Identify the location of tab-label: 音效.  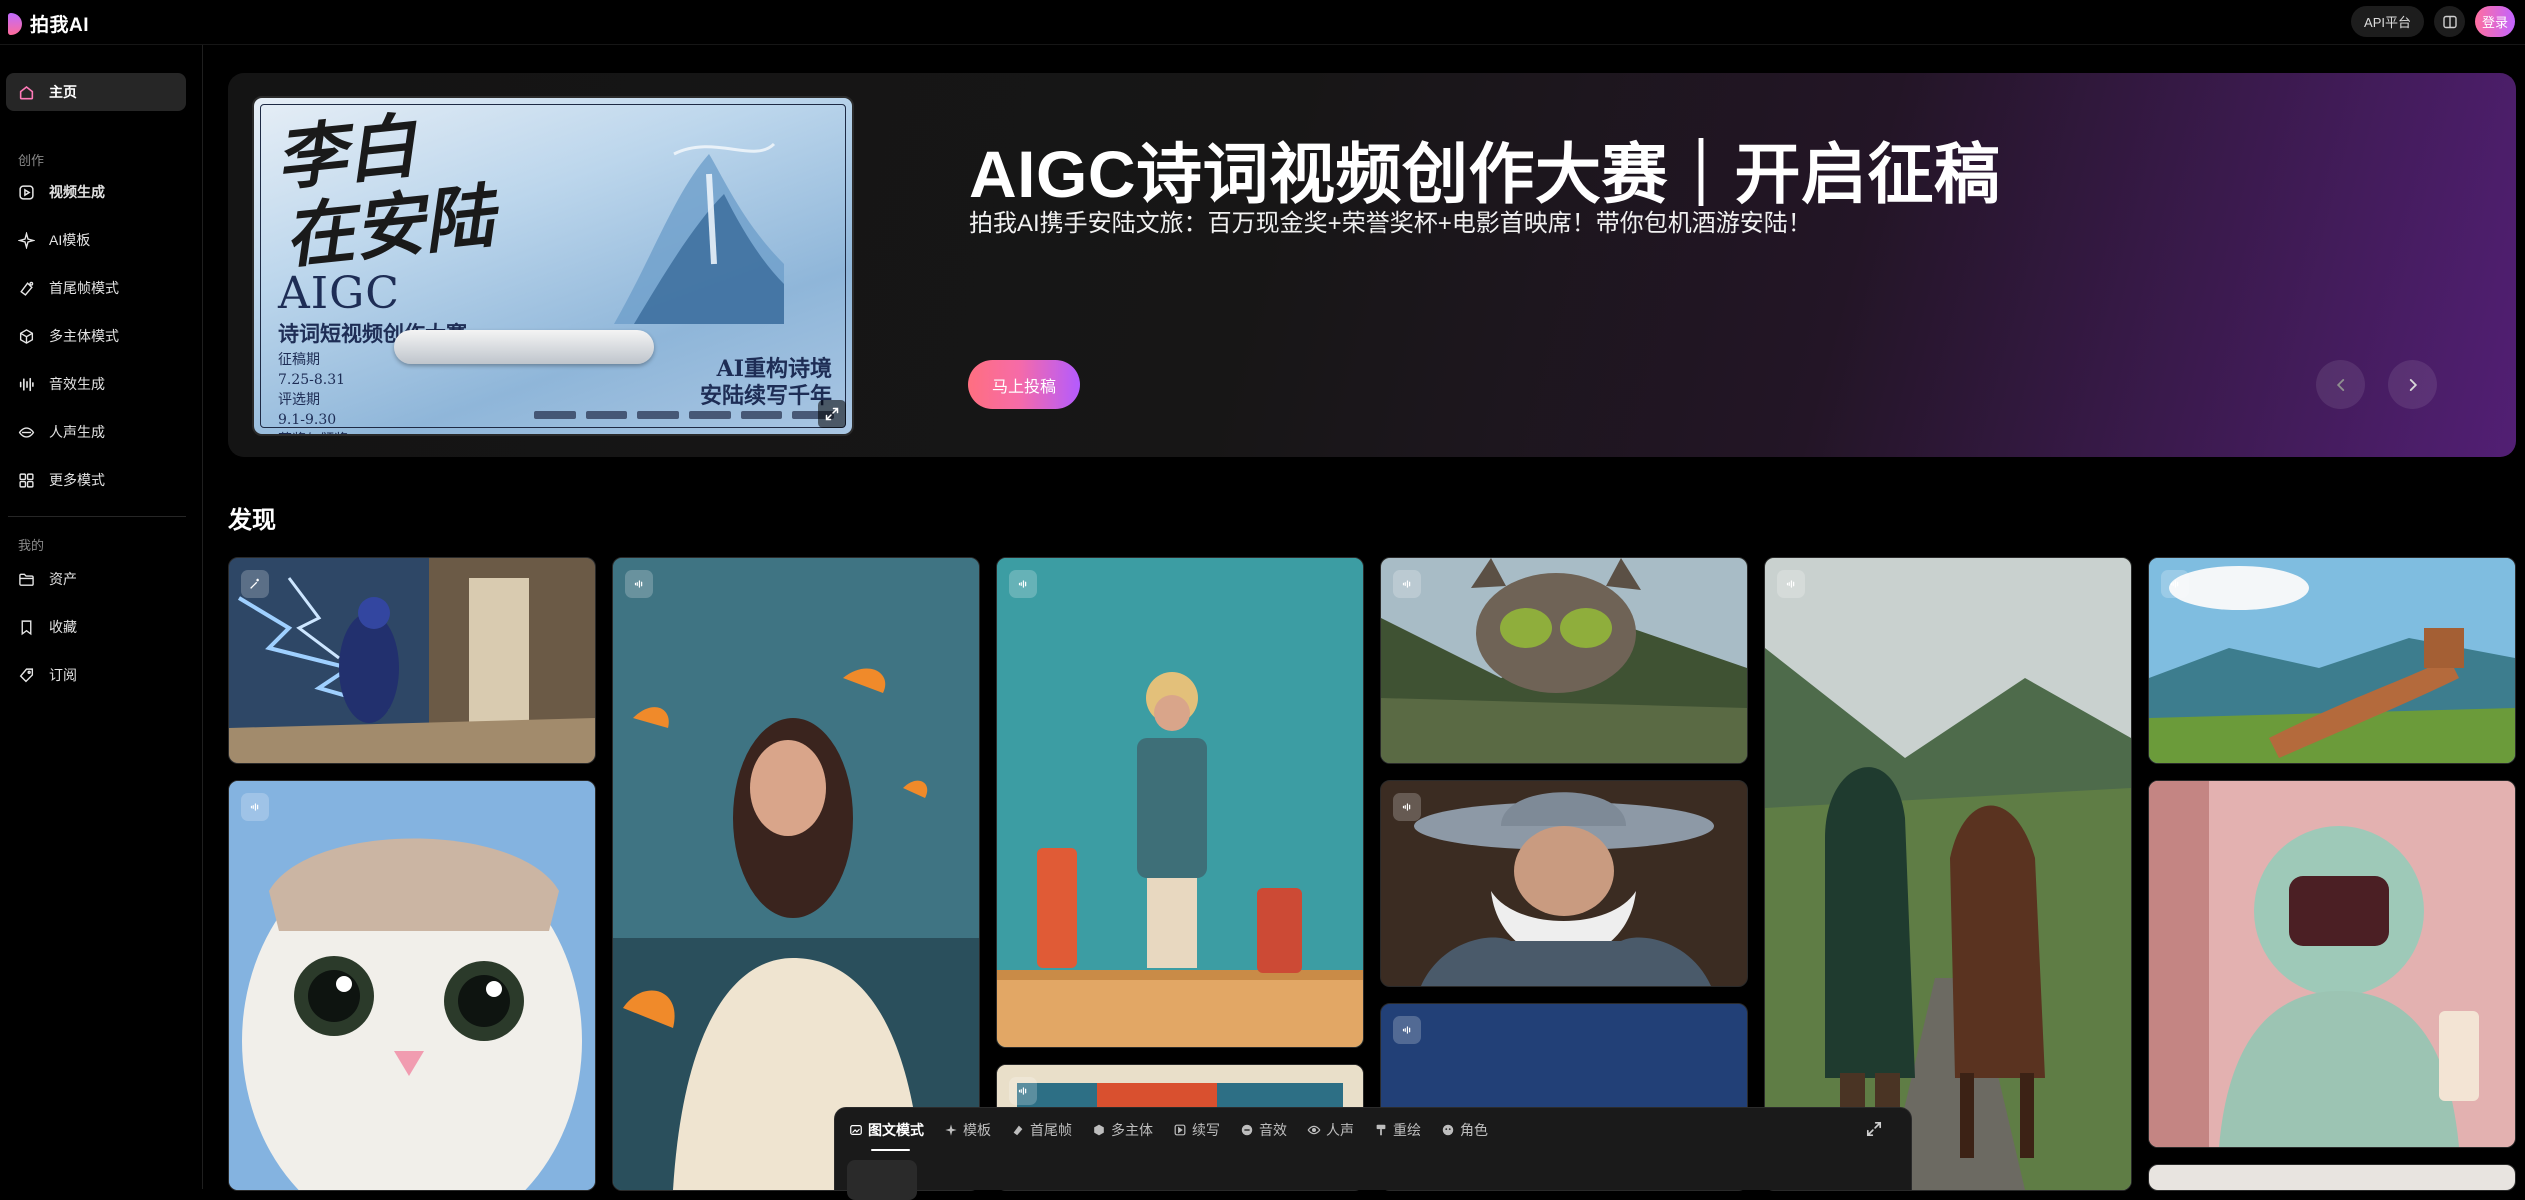
(1273, 1130).